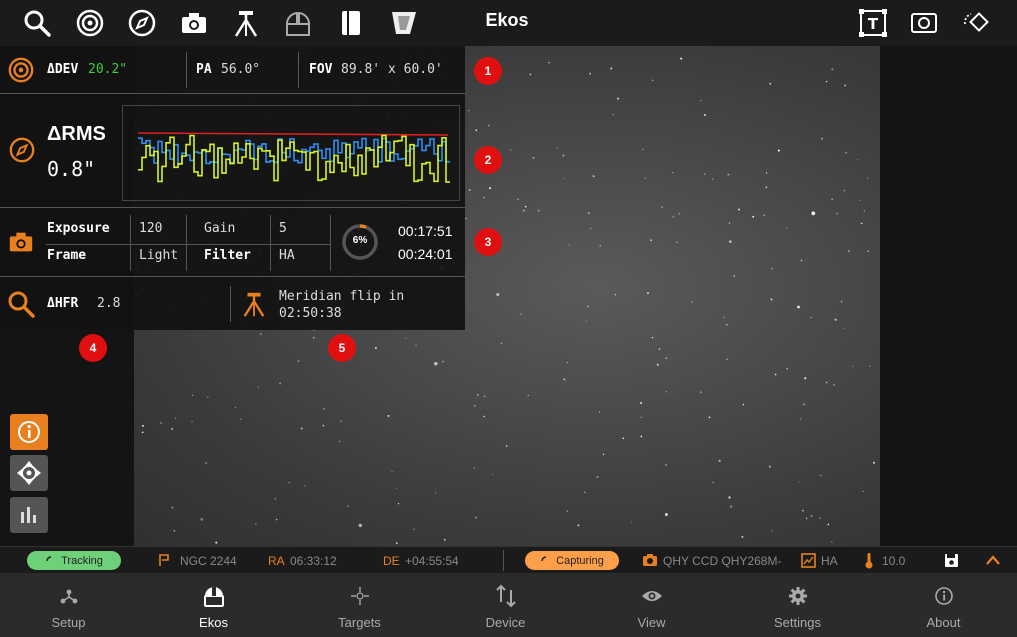 The width and height of the screenshot is (1017, 637). Describe the element at coordinates (29, 473) in the screenshot. I see `crosshair-move-button` at that location.